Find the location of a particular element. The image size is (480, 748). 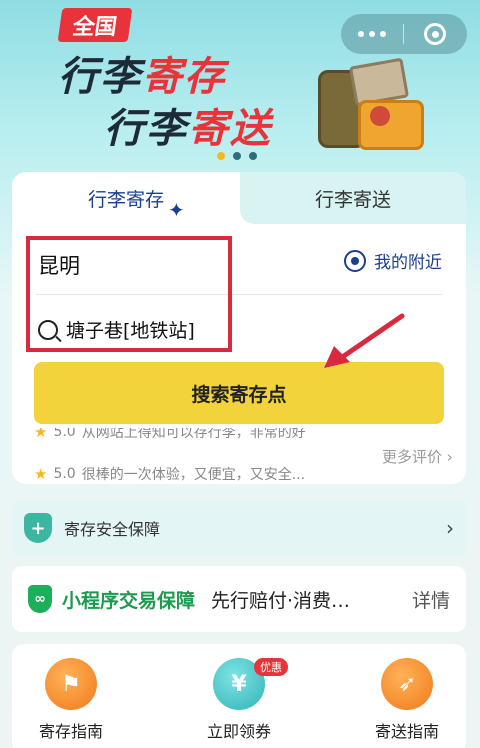

locate-icon is located at coordinates (355, 260).